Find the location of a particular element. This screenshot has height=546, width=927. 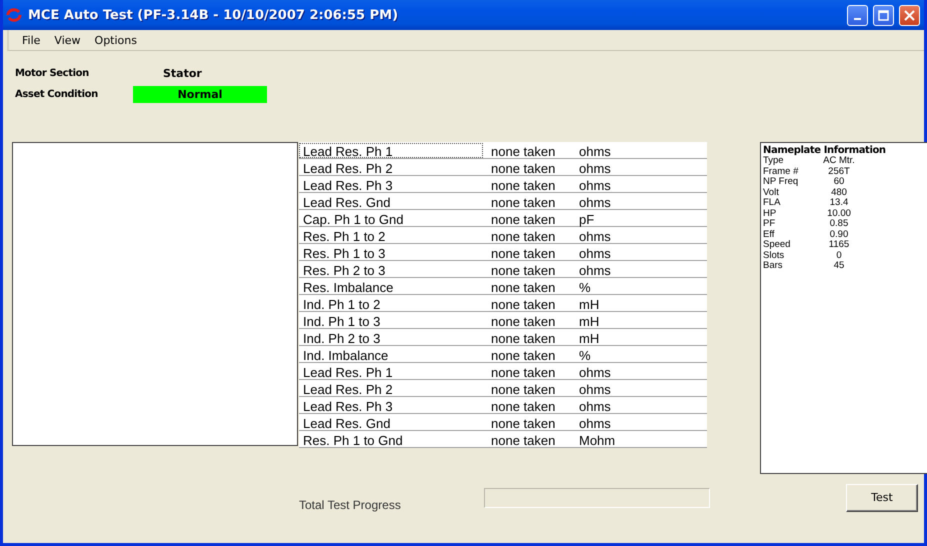

nameplate-value: 60 is located at coordinates (839, 182).